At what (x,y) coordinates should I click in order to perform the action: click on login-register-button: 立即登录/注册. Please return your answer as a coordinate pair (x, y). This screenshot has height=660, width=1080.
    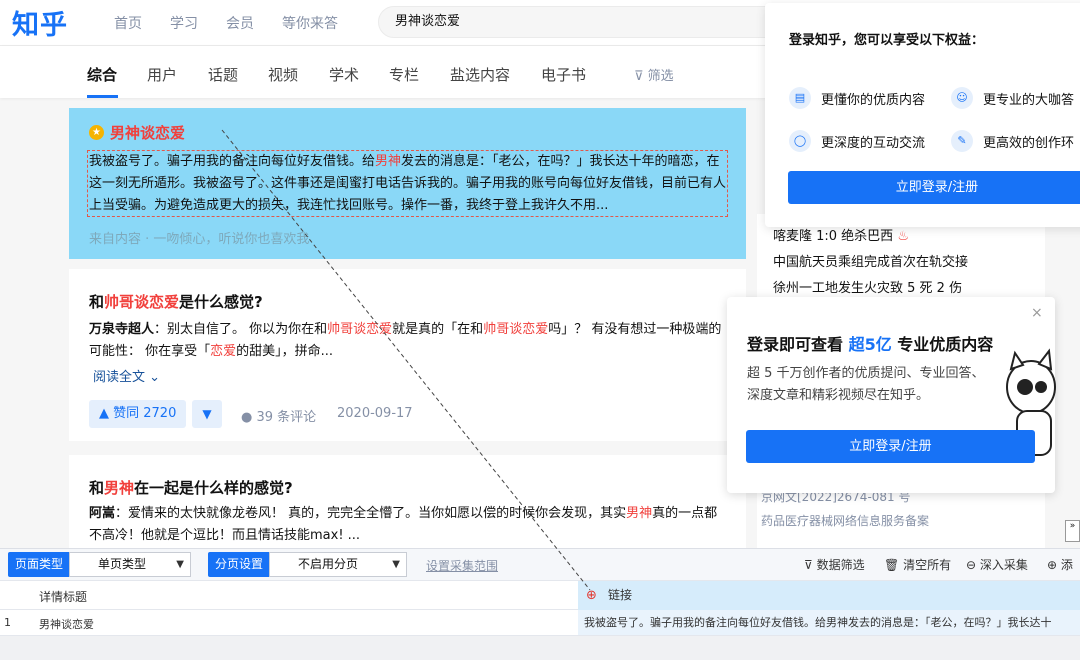
    Looking at the image, I should click on (934, 187).